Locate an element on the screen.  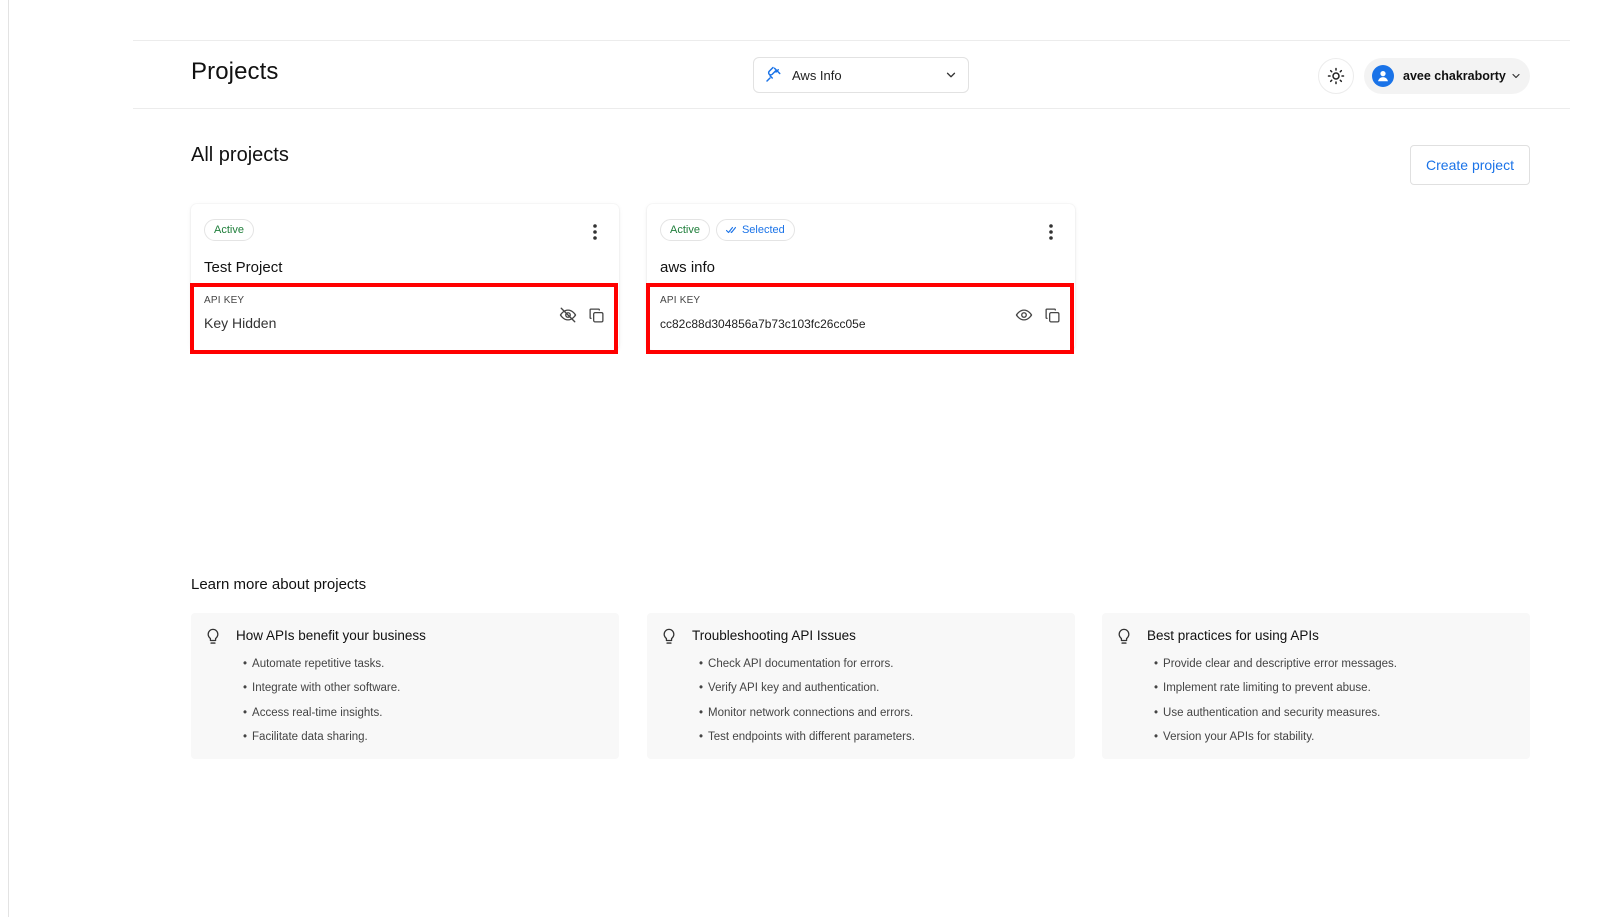
user-menu: avee chakraborty is located at coordinates (1447, 76).